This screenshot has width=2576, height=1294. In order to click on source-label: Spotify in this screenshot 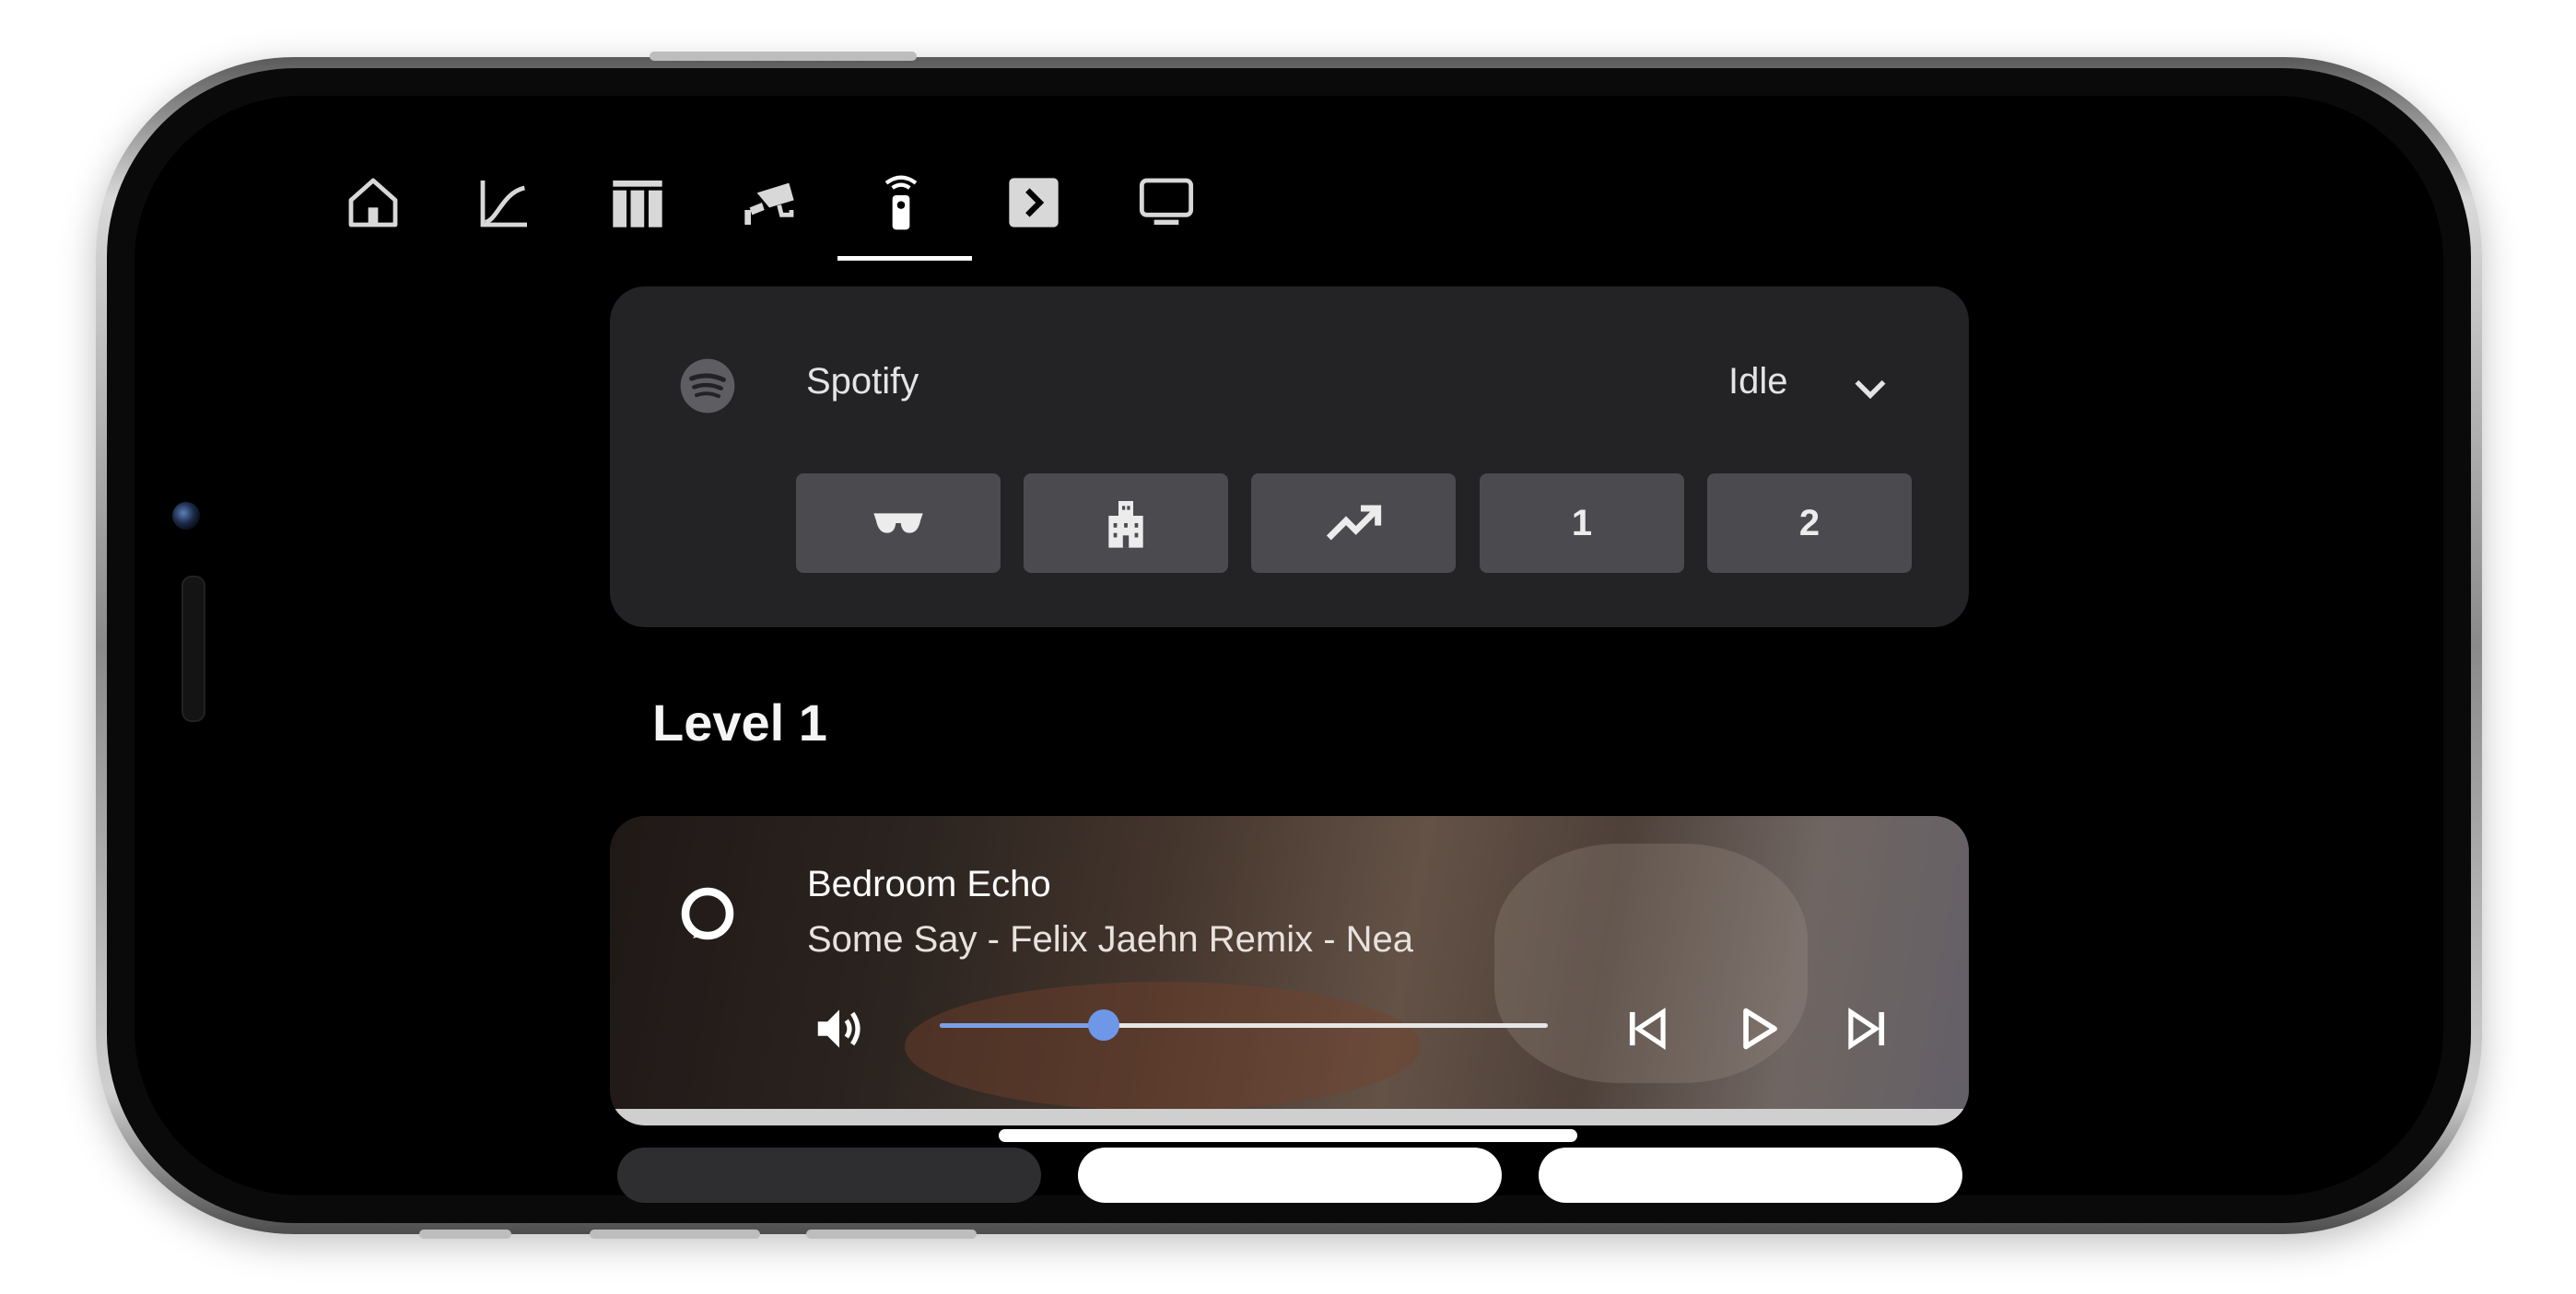, I will do `click(862, 381)`.